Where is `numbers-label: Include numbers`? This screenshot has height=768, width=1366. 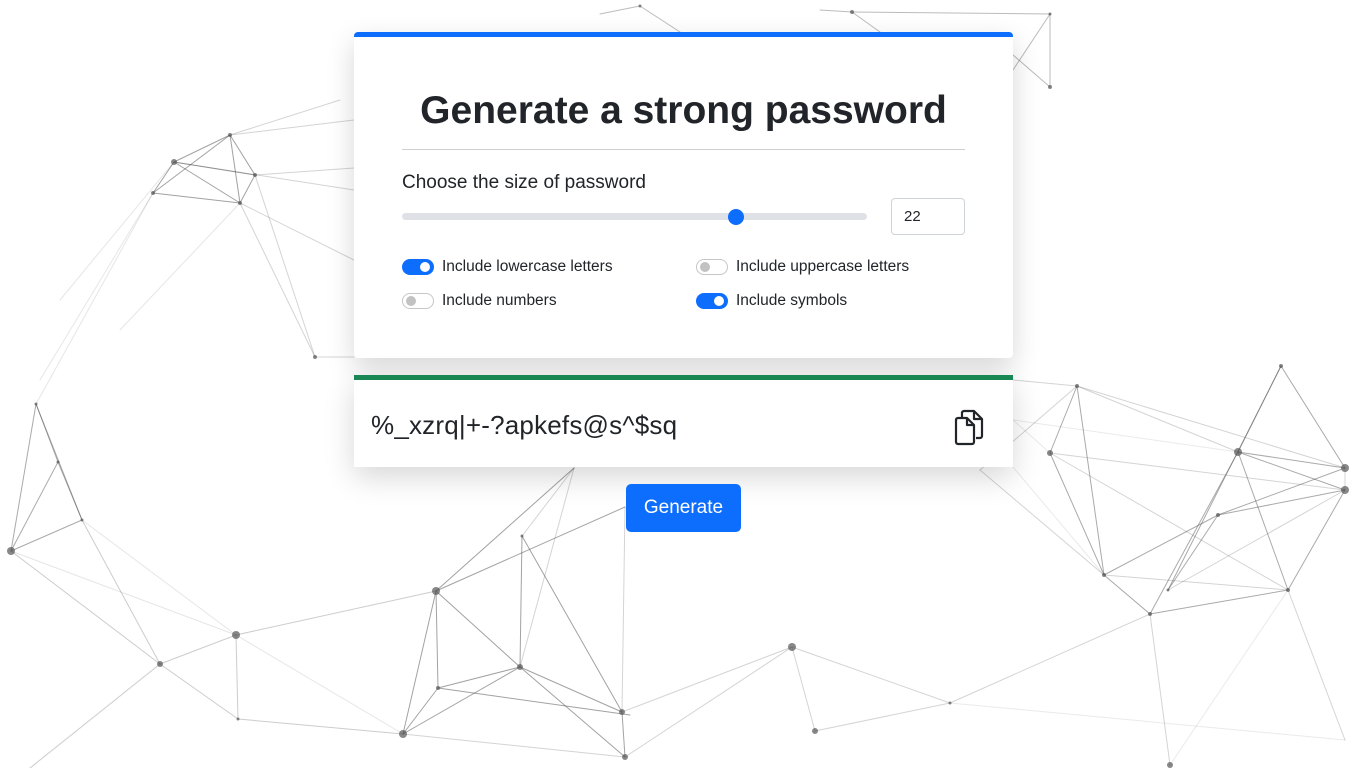 numbers-label: Include numbers is located at coordinates (499, 300).